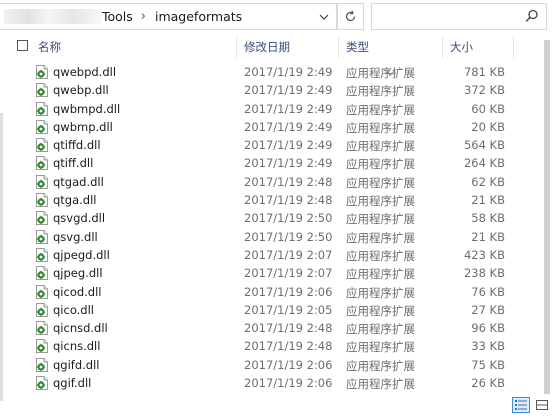 The width and height of the screenshot is (553, 417). I want to click on vertical-scrollbar, so click(547, 217).